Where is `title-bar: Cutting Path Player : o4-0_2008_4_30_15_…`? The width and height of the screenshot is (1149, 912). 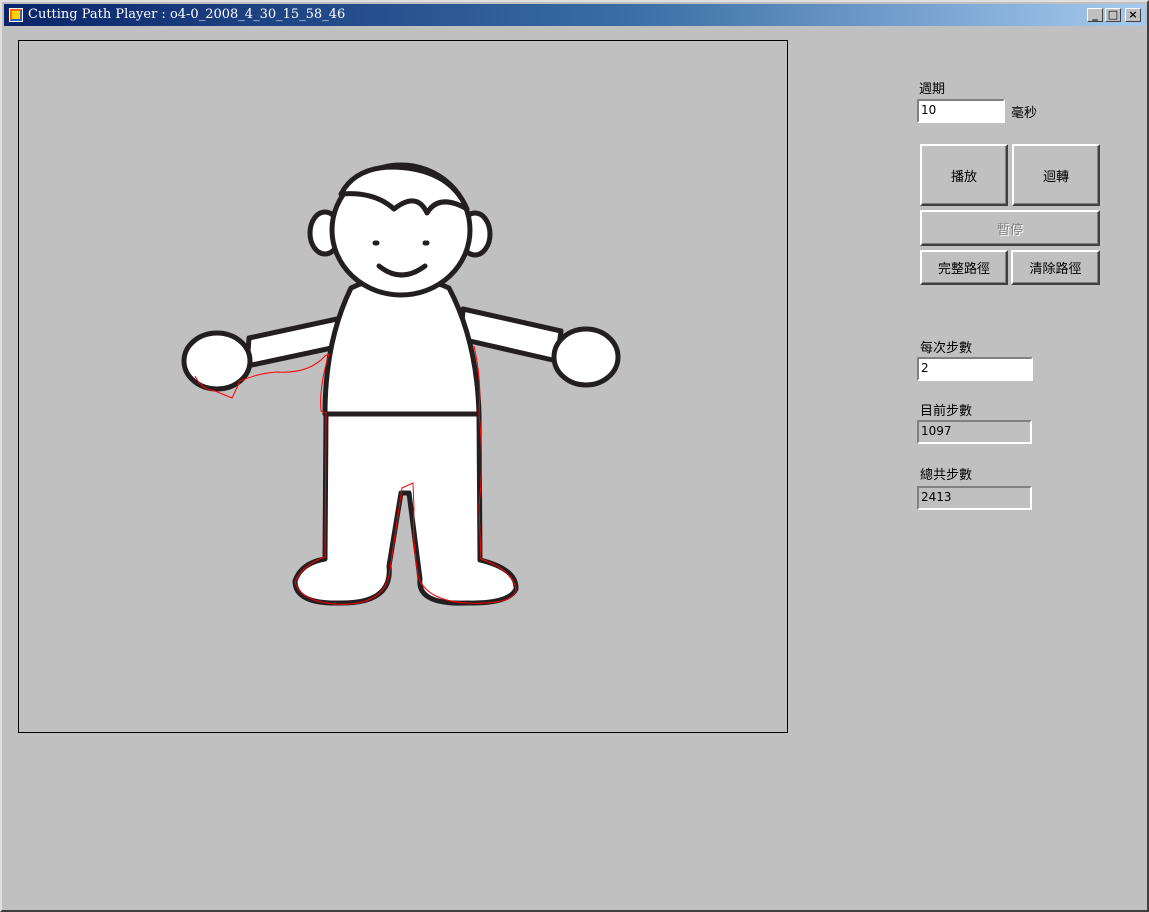 title-bar: Cutting Path Player : o4-0_2008_4_30_15_… is located at coordinates (574, 15).